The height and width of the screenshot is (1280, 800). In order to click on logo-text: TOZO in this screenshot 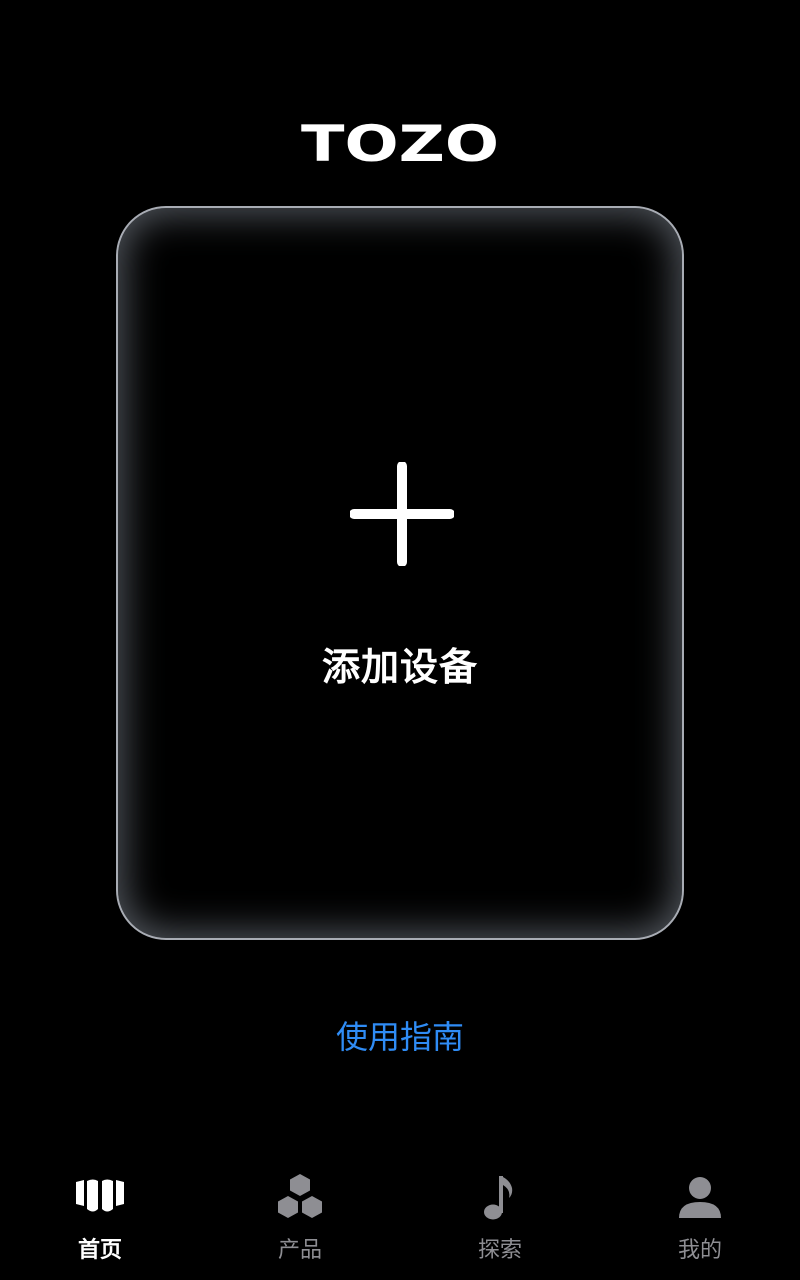, I will do `click(400, 144)`.